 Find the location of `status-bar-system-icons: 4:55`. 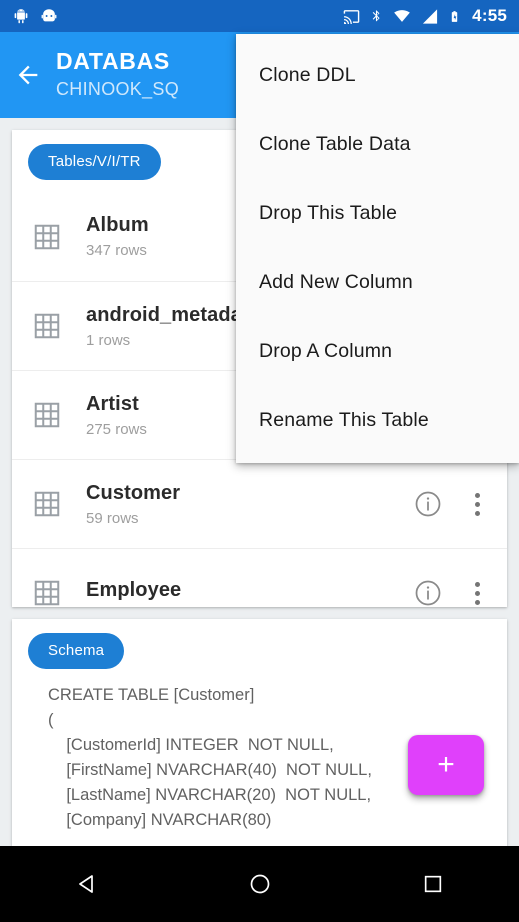

status-bar-system-icons: 4:55 is located at coordinates (430, 16).